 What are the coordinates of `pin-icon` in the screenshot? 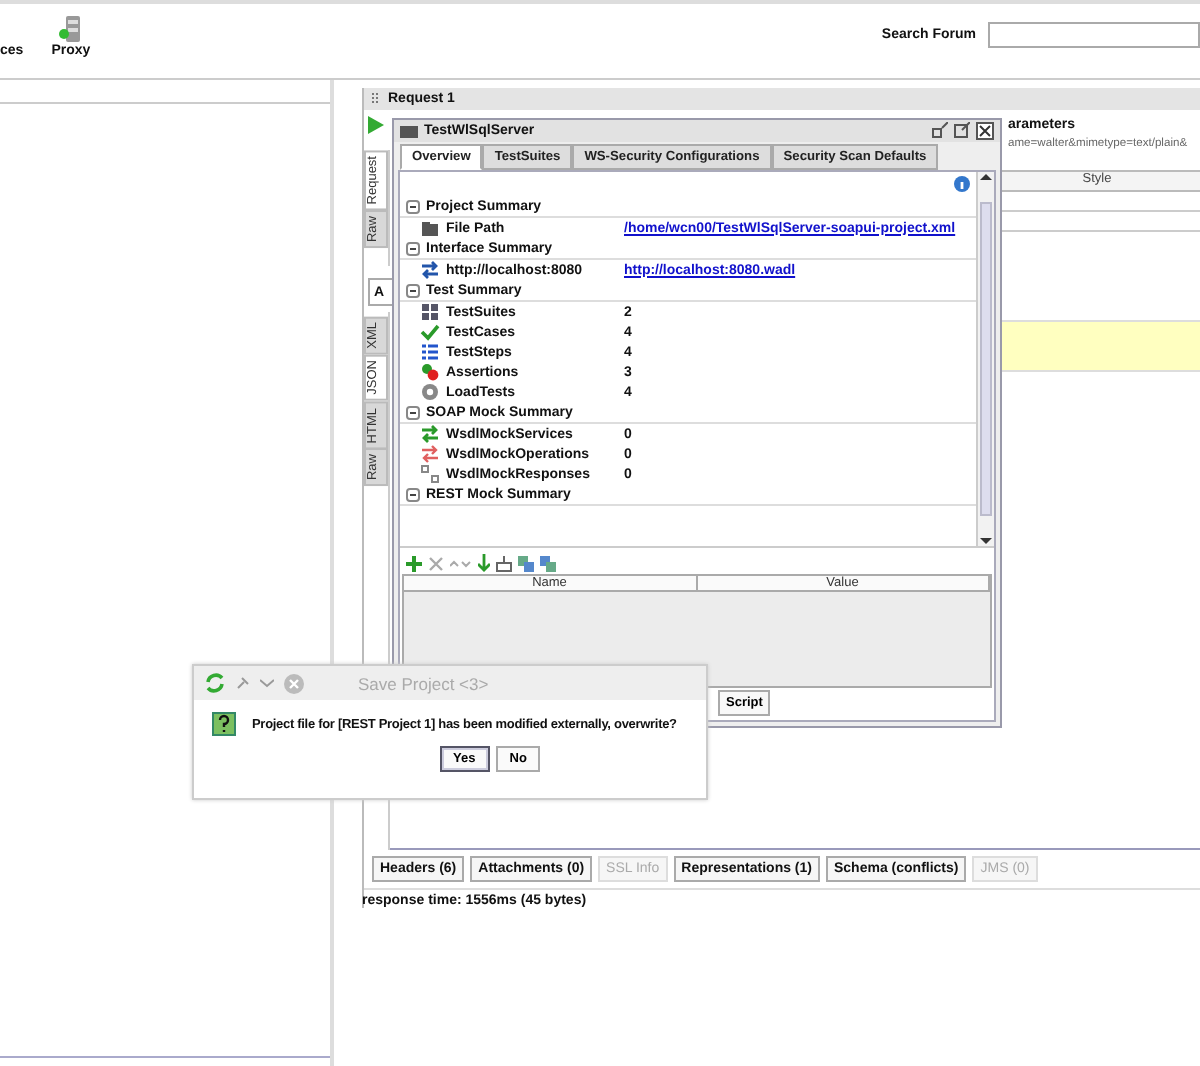 It's located at (243, 683).